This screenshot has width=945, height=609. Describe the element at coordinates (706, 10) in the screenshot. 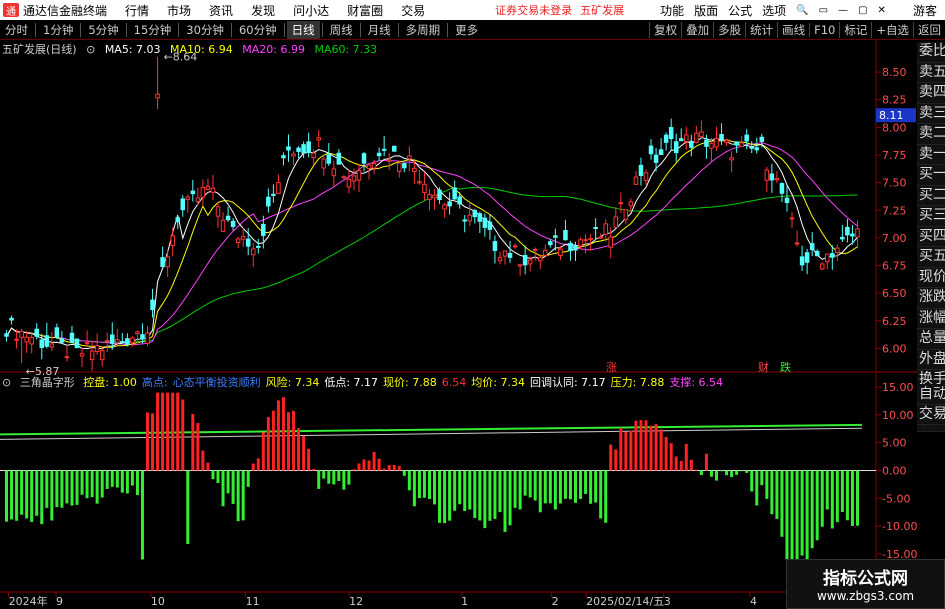

I see `menu-item-layout: 版面` at that location.